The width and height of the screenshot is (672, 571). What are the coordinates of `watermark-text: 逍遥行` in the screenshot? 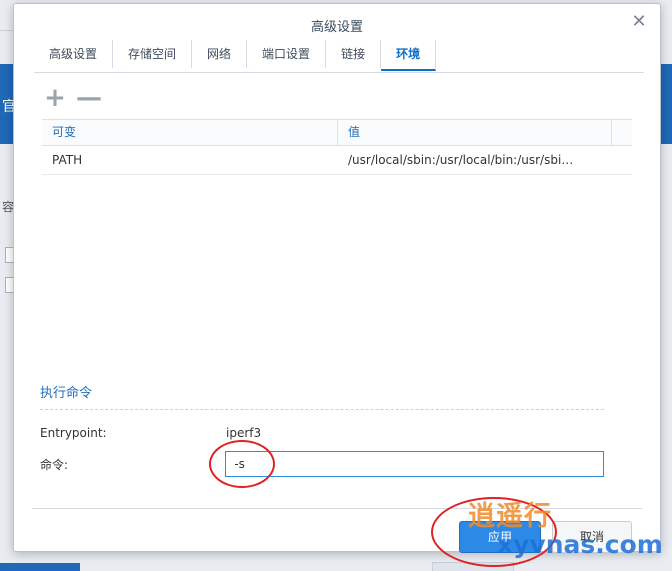 It's located at (510, 516).